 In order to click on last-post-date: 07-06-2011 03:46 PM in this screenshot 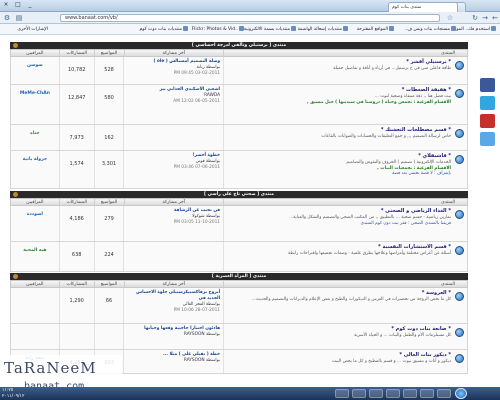, I will do `click(197, 167)`.